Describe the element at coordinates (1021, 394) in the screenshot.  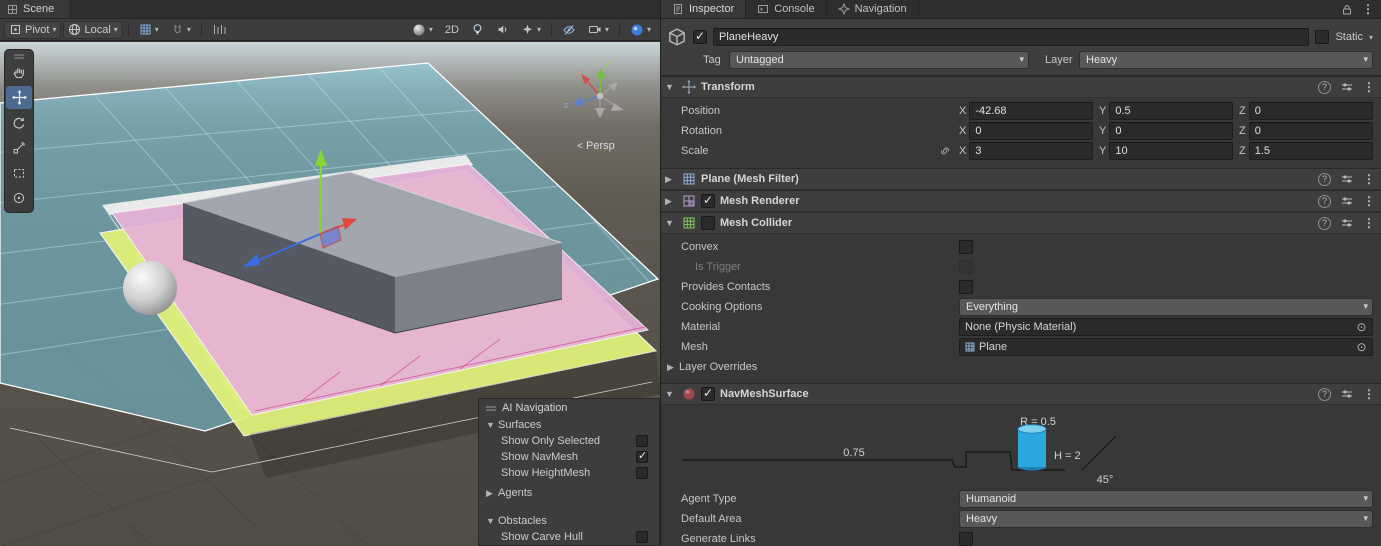
I see `navmesh-surface-header: ▼ NavMeshSurface ? ⋮` at that location.